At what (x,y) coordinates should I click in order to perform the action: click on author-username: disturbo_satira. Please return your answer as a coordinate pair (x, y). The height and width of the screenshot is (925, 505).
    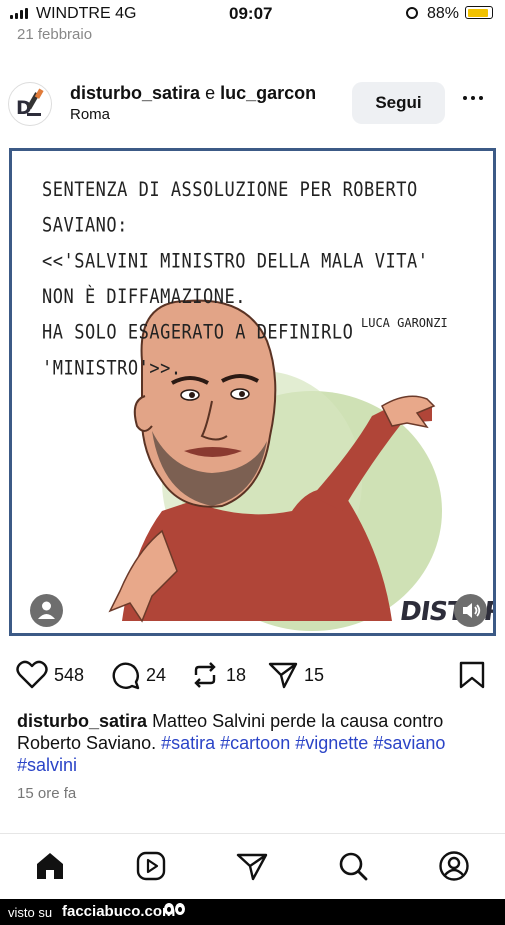
    Looking at the image, I should click on (135, 93).